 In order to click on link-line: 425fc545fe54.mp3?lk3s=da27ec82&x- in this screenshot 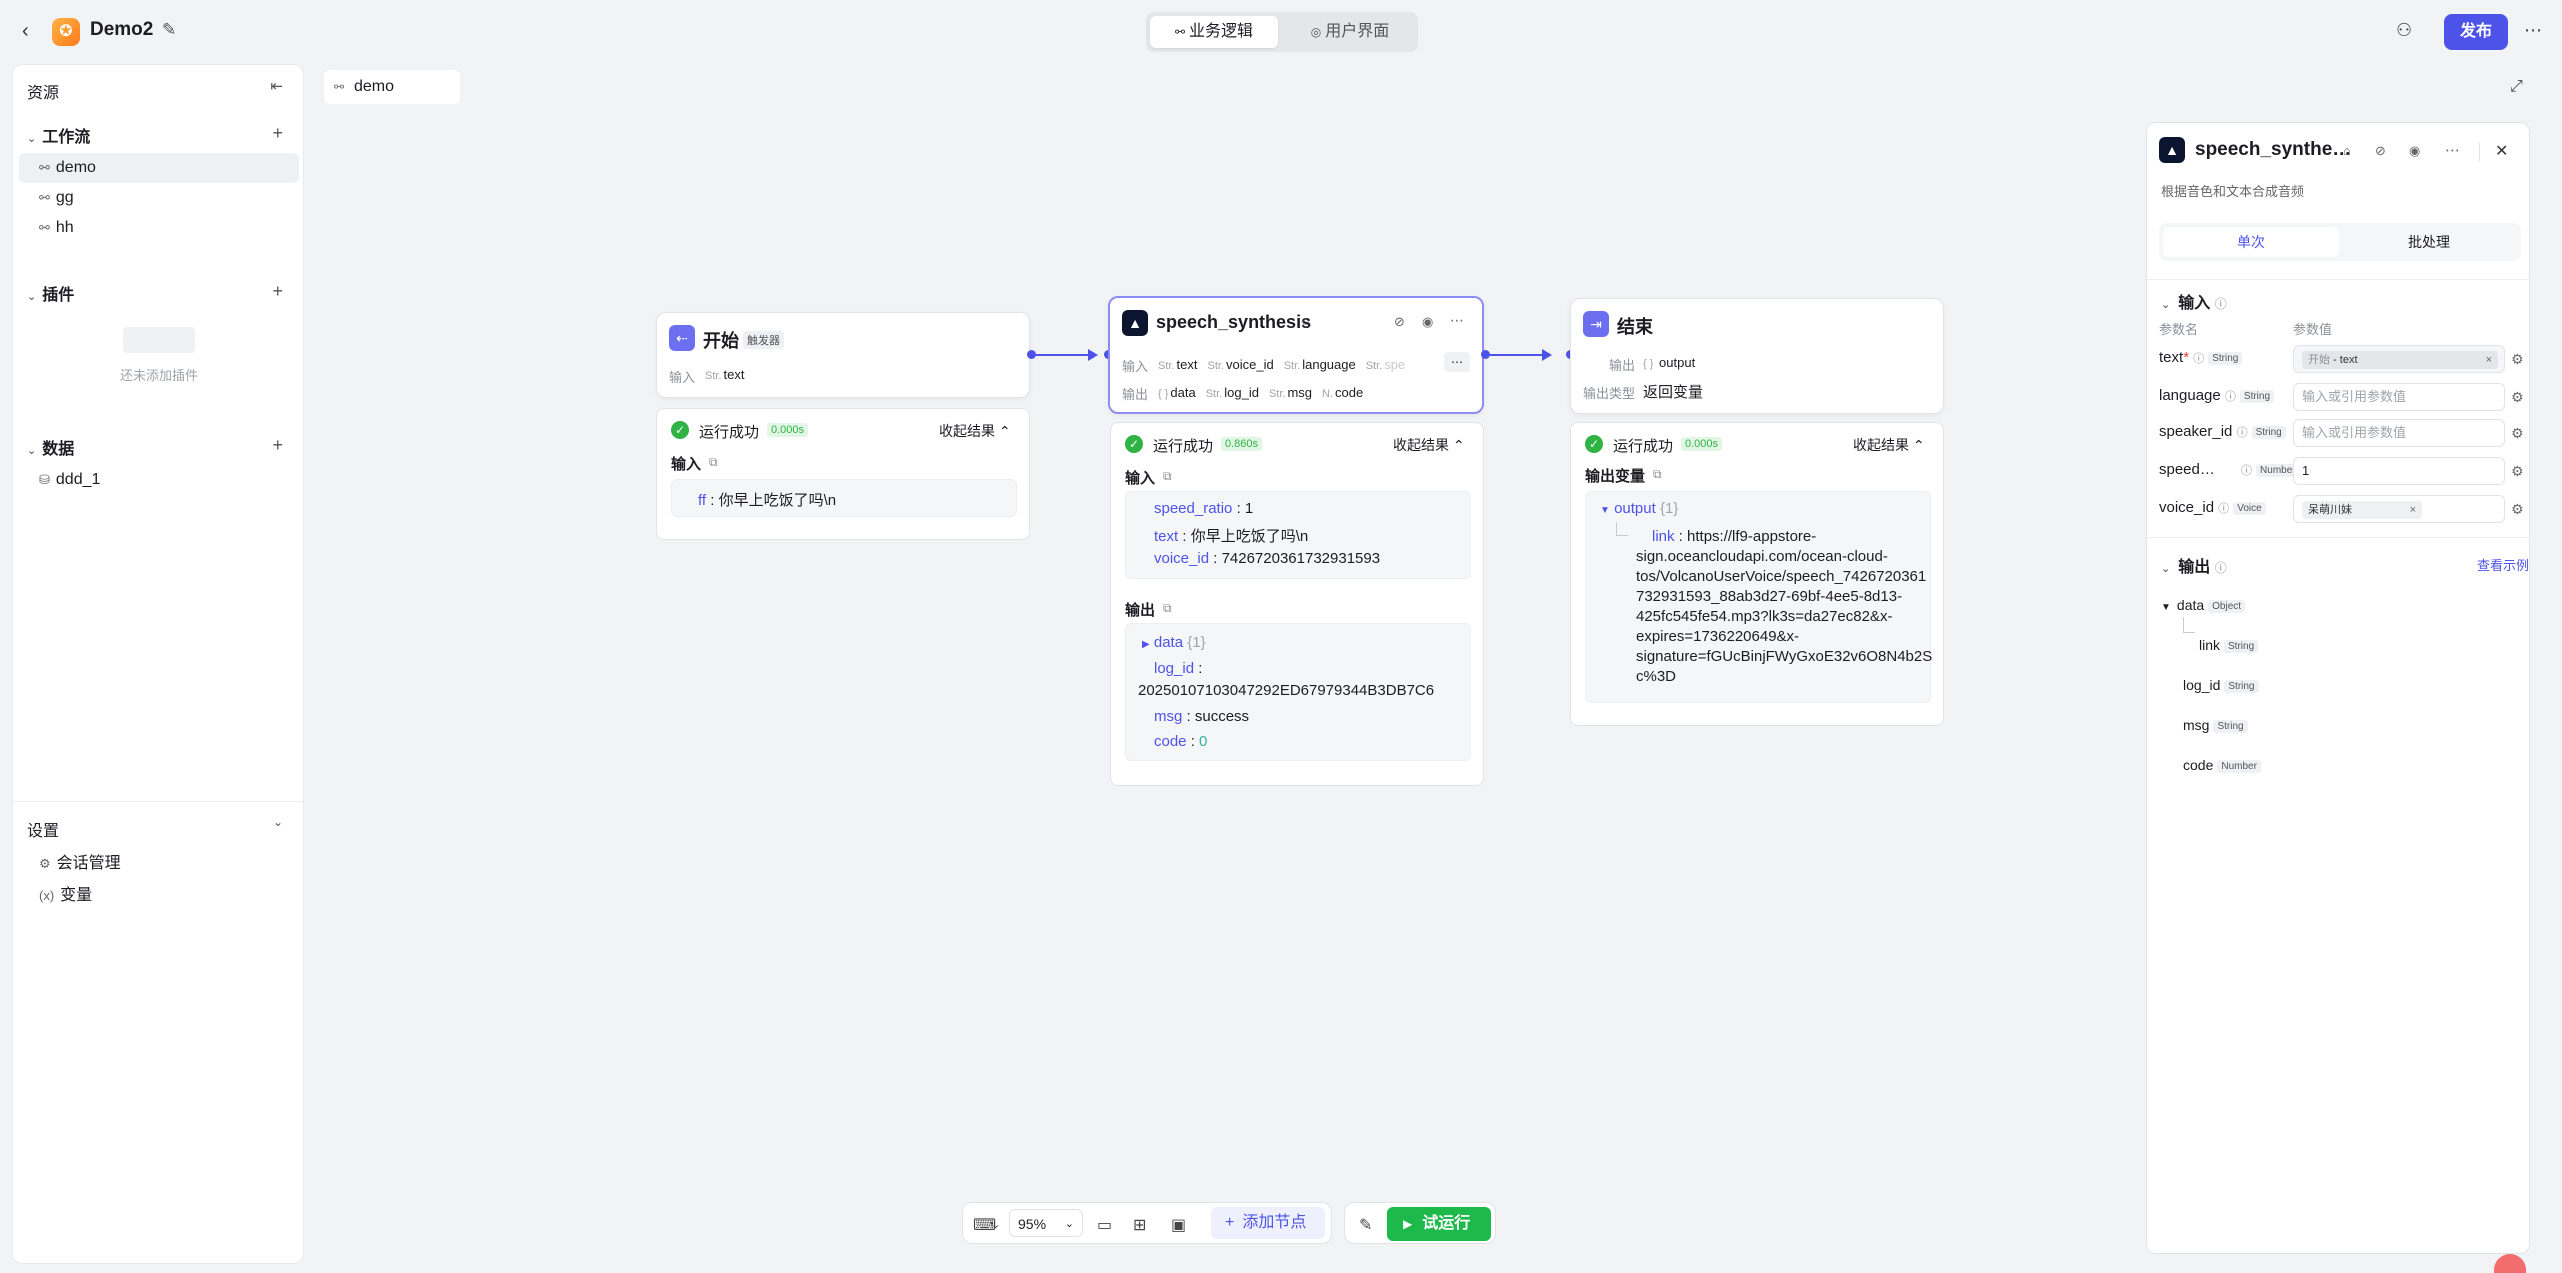, I will do `click(1764, 616)`.